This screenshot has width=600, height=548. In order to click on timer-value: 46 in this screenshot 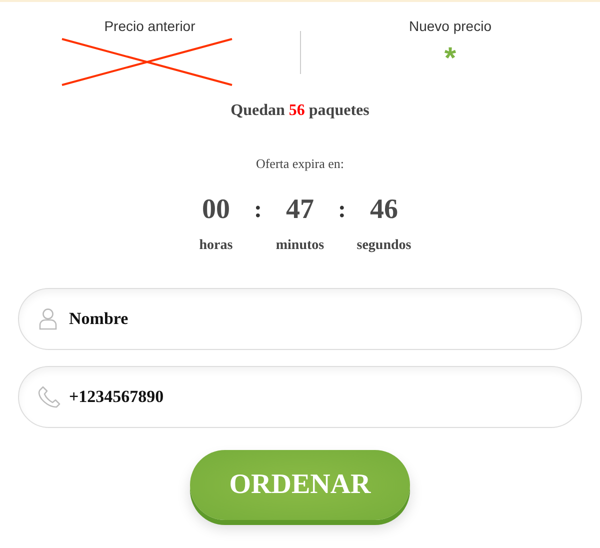, I will do `click(384, 210)`.